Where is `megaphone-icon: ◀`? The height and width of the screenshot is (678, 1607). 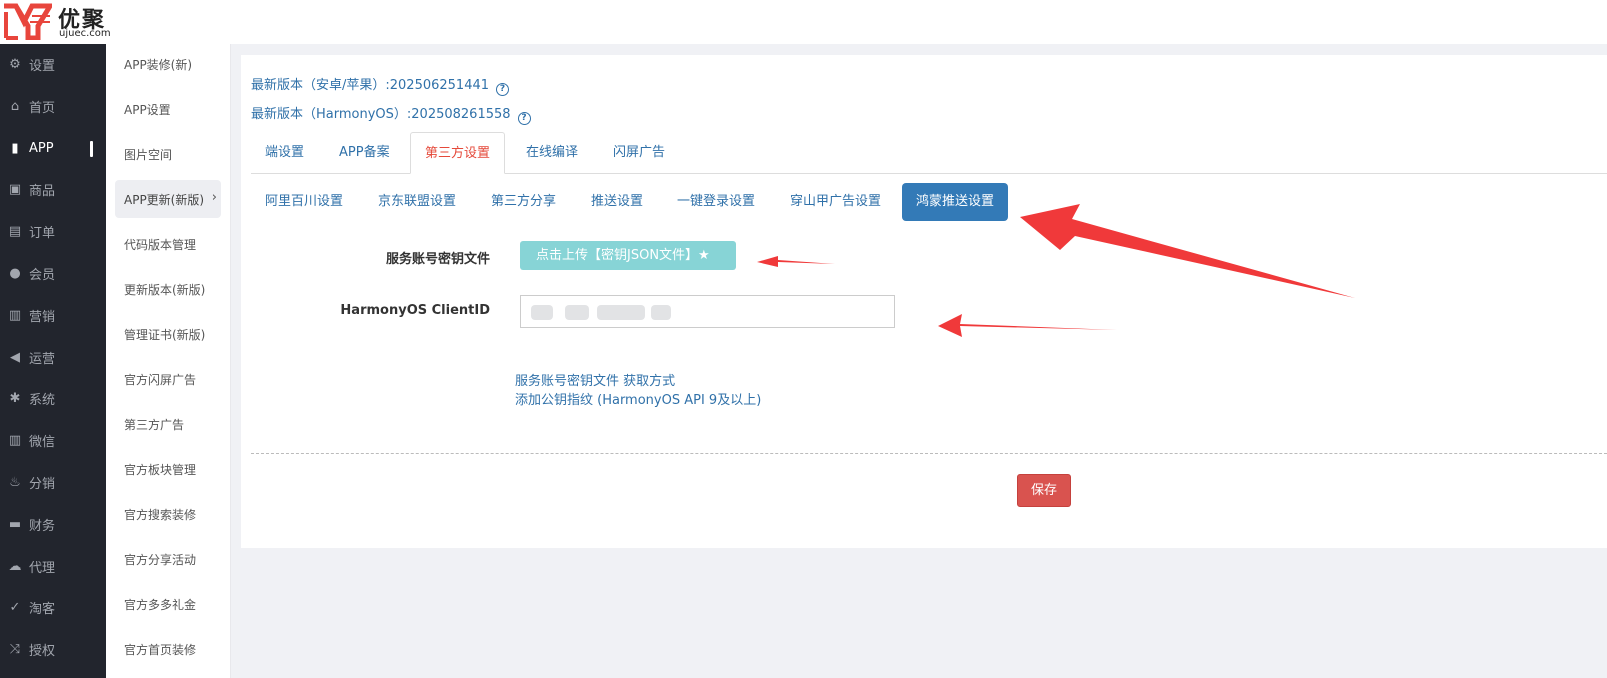 megaphone-icon: ◀ is located at coordinates (15, 357).